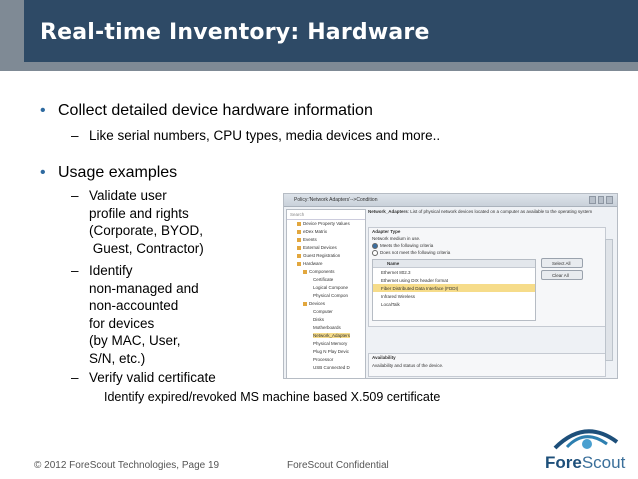 The image size is (638, 479). I want to click on tree-node: Motherboards, so click(327, 327).